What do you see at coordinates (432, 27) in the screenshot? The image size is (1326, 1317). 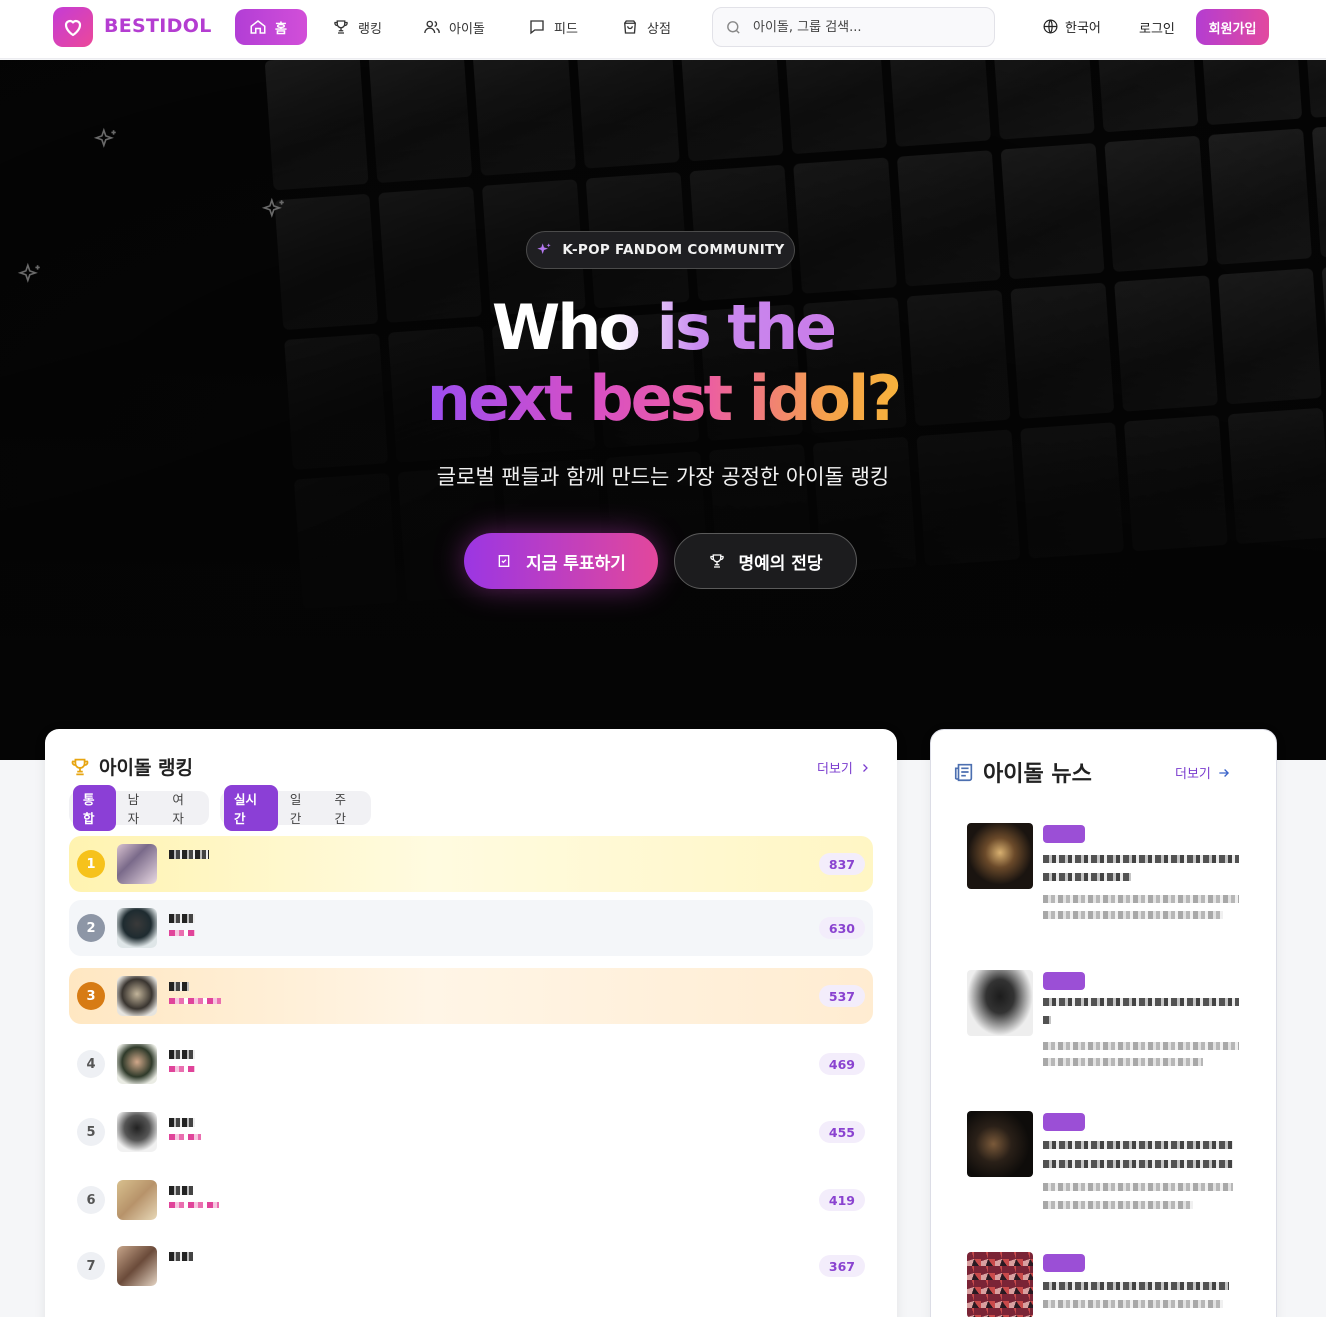 I see `users-icon` at bounding box center [432, 27].